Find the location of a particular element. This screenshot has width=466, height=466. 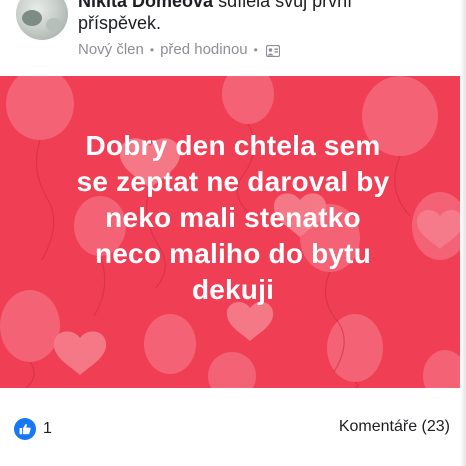

author-name: Nikita Domeova is located at coordinates (145, 5).